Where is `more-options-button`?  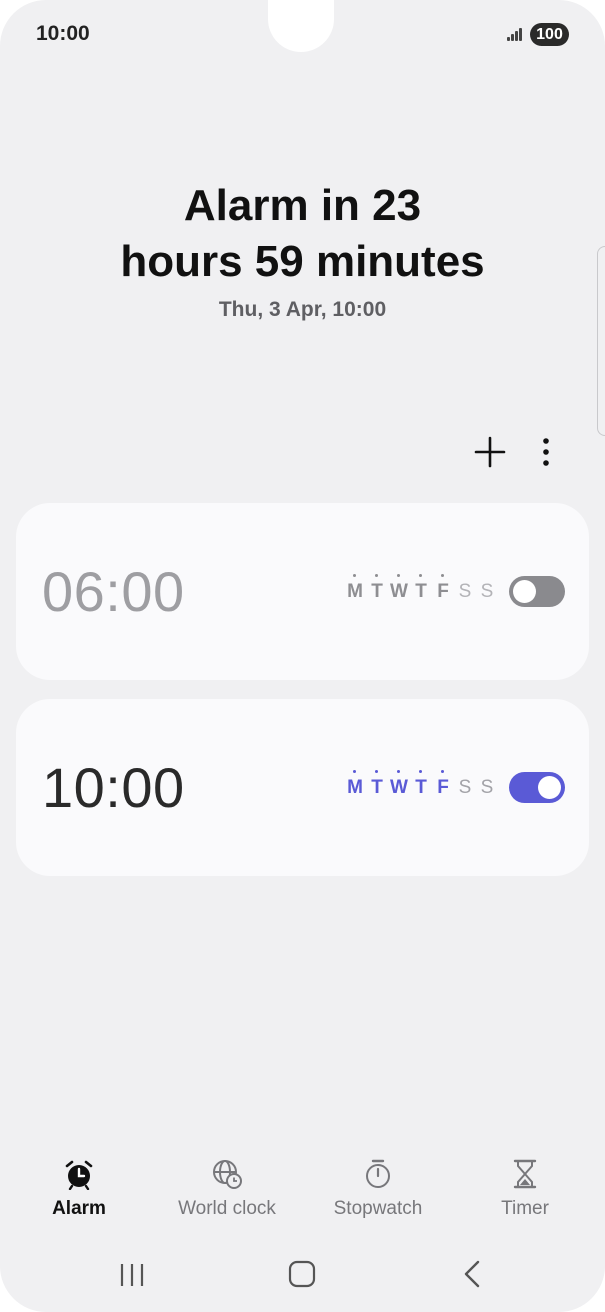 more-options-button is located at coordinates (546, 452).